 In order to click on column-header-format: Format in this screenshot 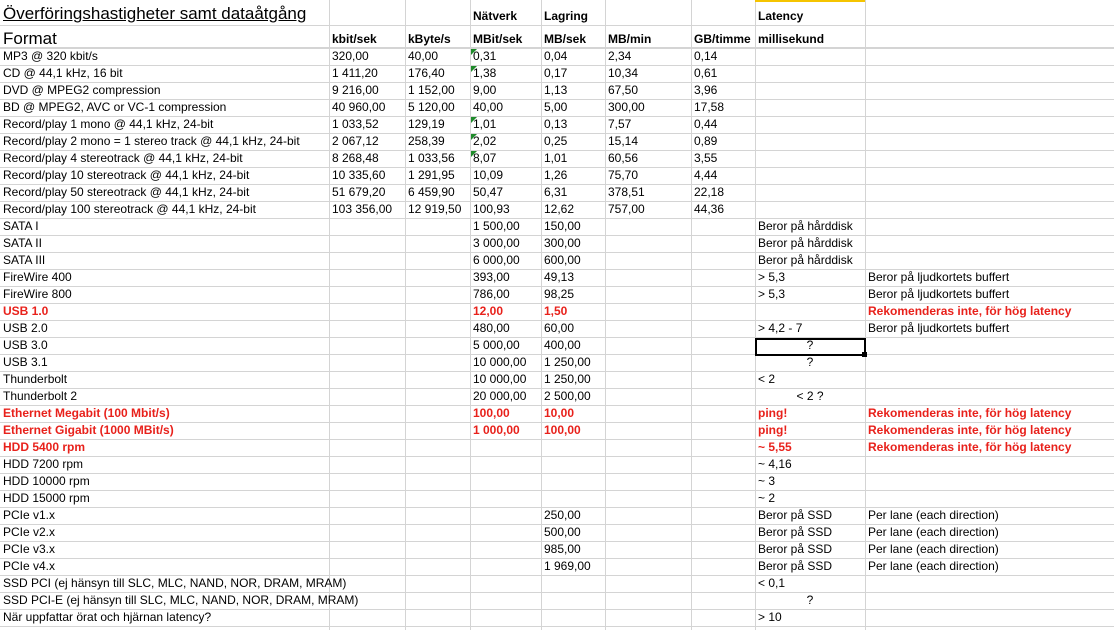, I will do `click(30, 39)`.